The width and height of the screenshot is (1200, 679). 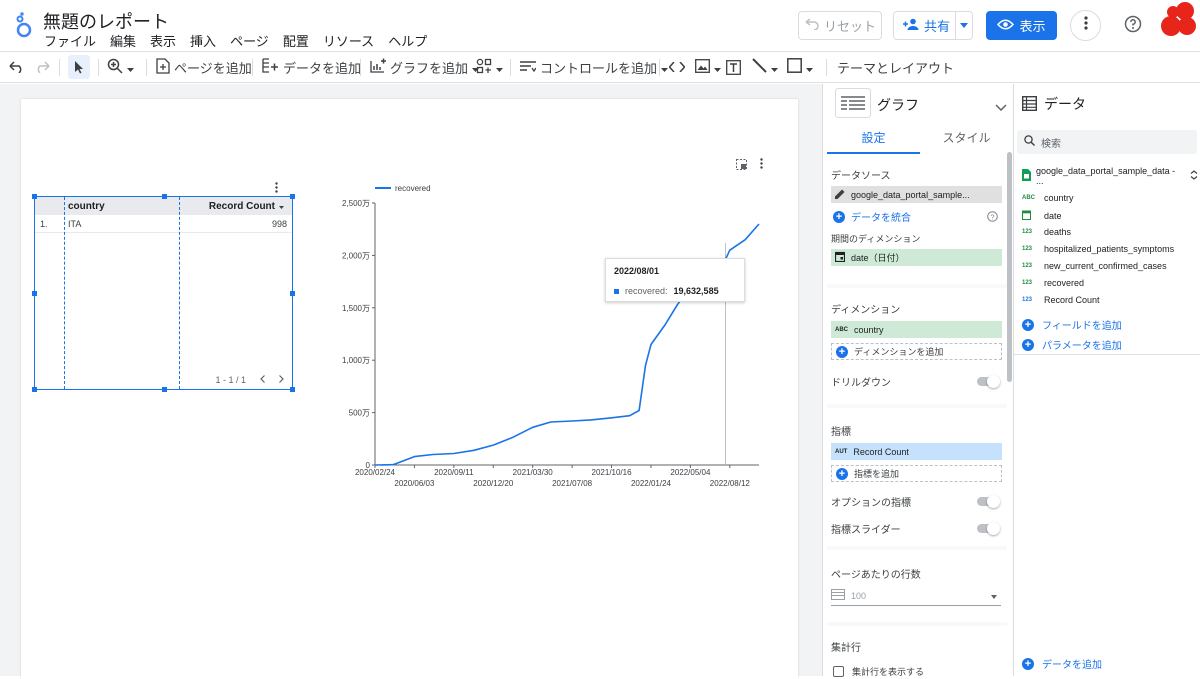 I want to click on view-button: 表示, so click(x=1021, y=25).